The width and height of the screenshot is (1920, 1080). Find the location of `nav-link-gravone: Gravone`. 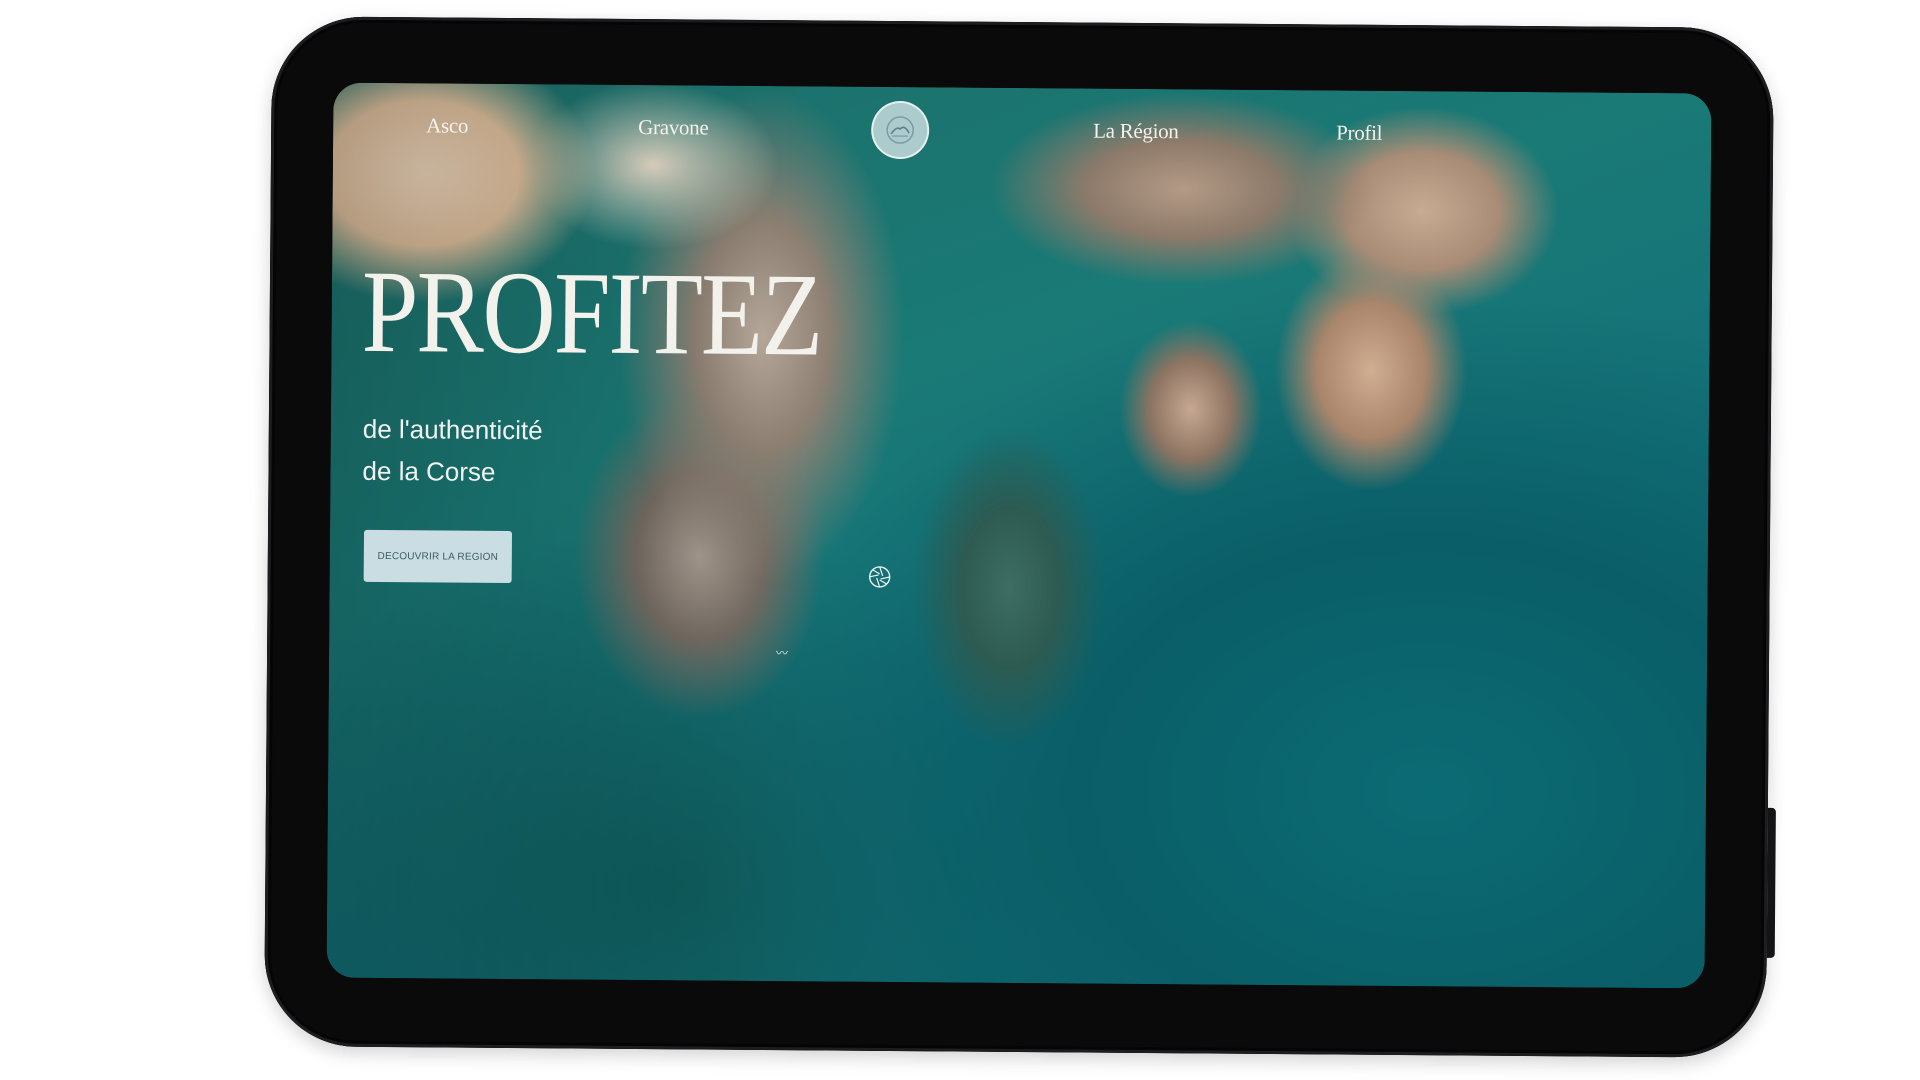

nav-link-gravone: Gravone is located at coordinates (673, 128).